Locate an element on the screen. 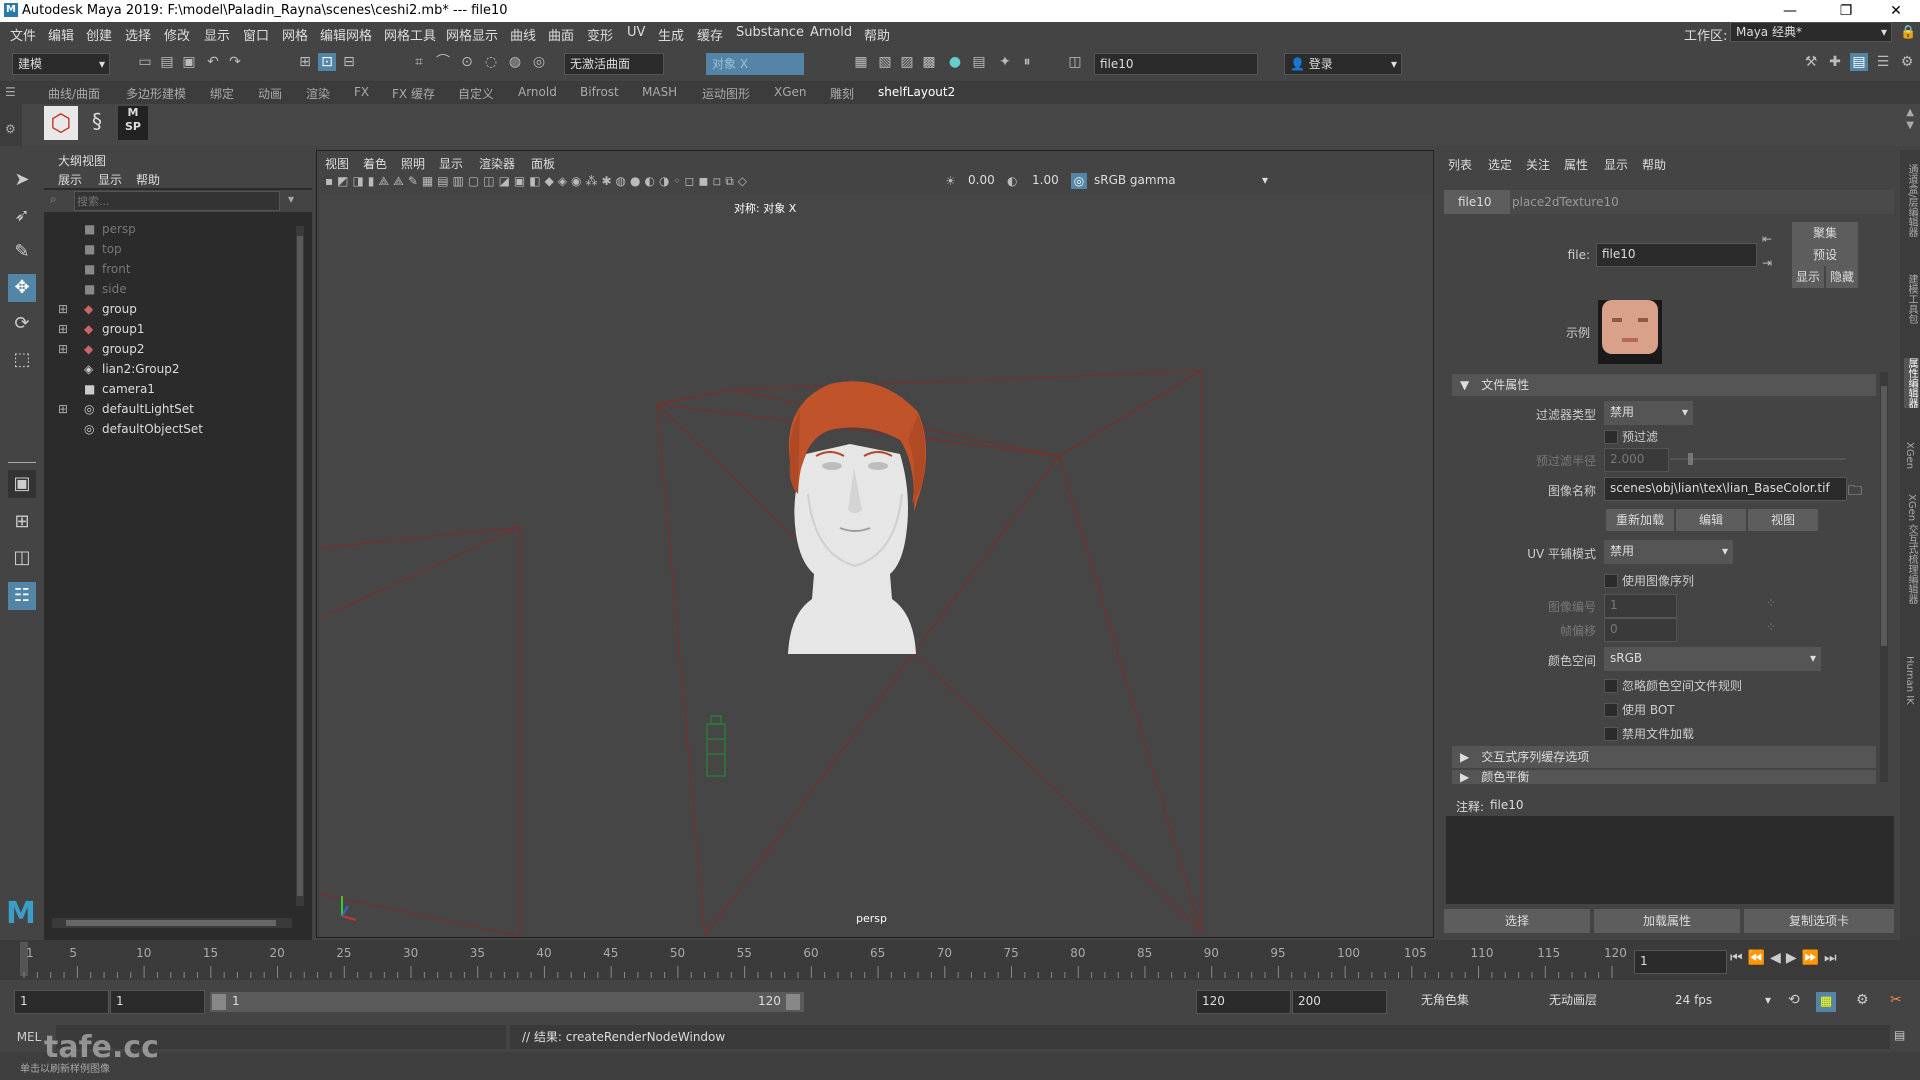 Image resolution: width=1920 pixels, height=1080 pixels. undo-icon: ↶ is located at coordinates (213, 62).